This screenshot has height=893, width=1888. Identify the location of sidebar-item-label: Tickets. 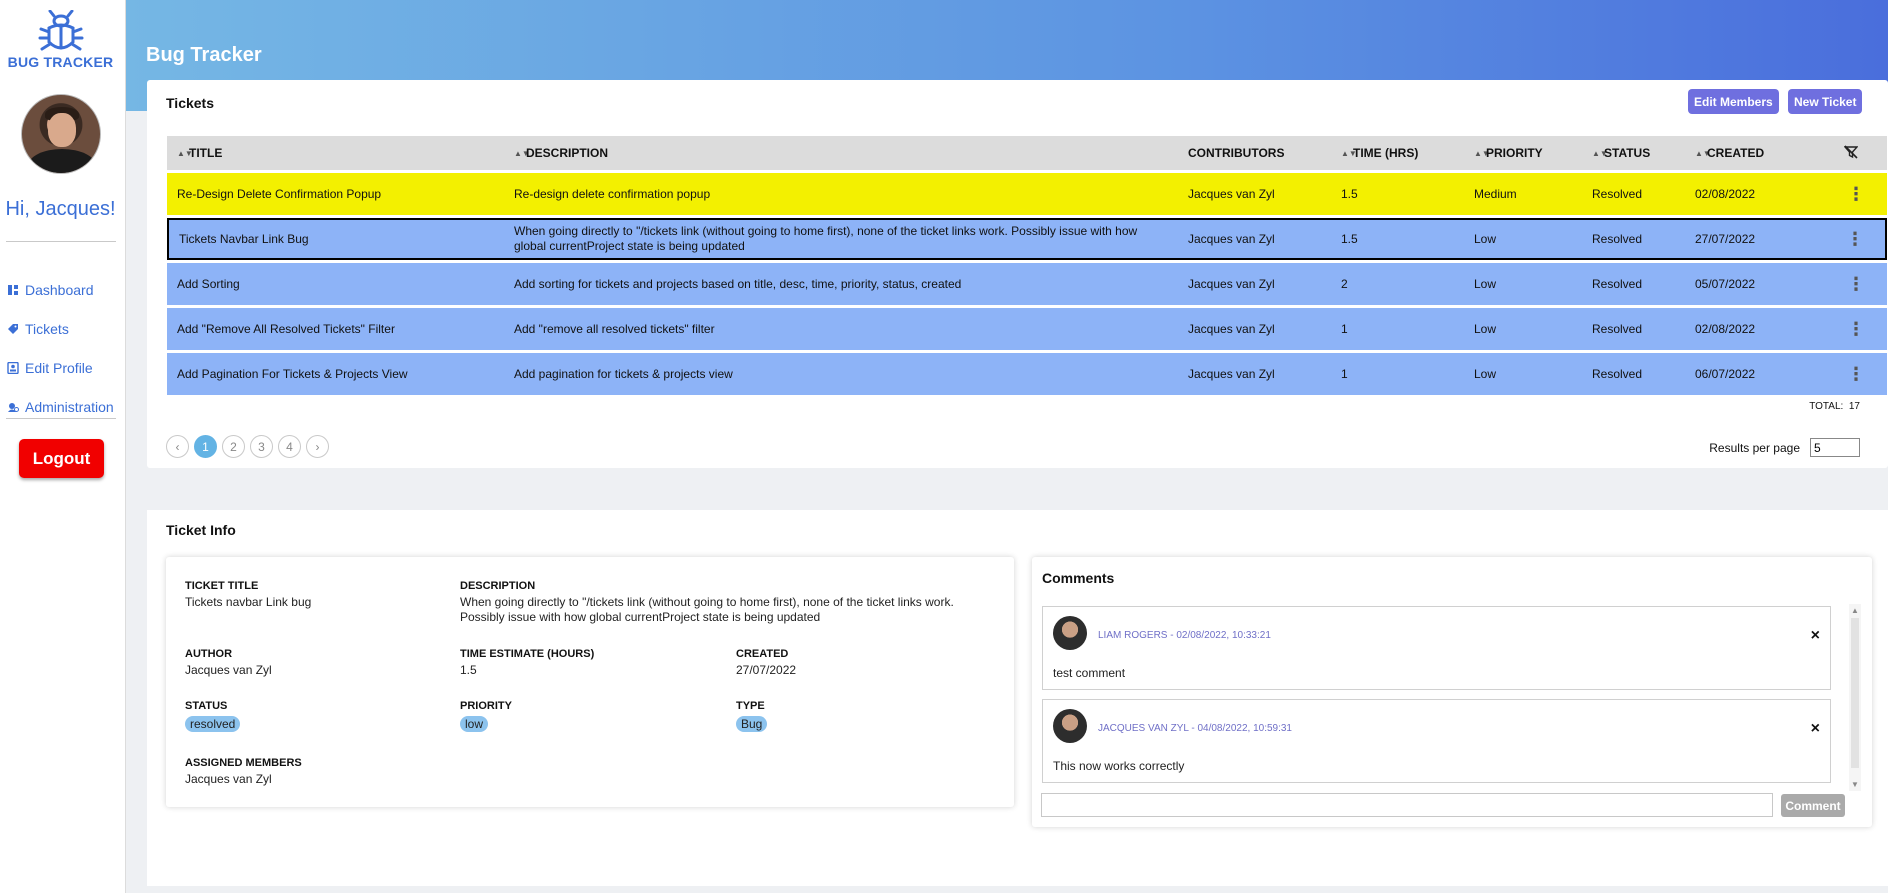
(47, 328).